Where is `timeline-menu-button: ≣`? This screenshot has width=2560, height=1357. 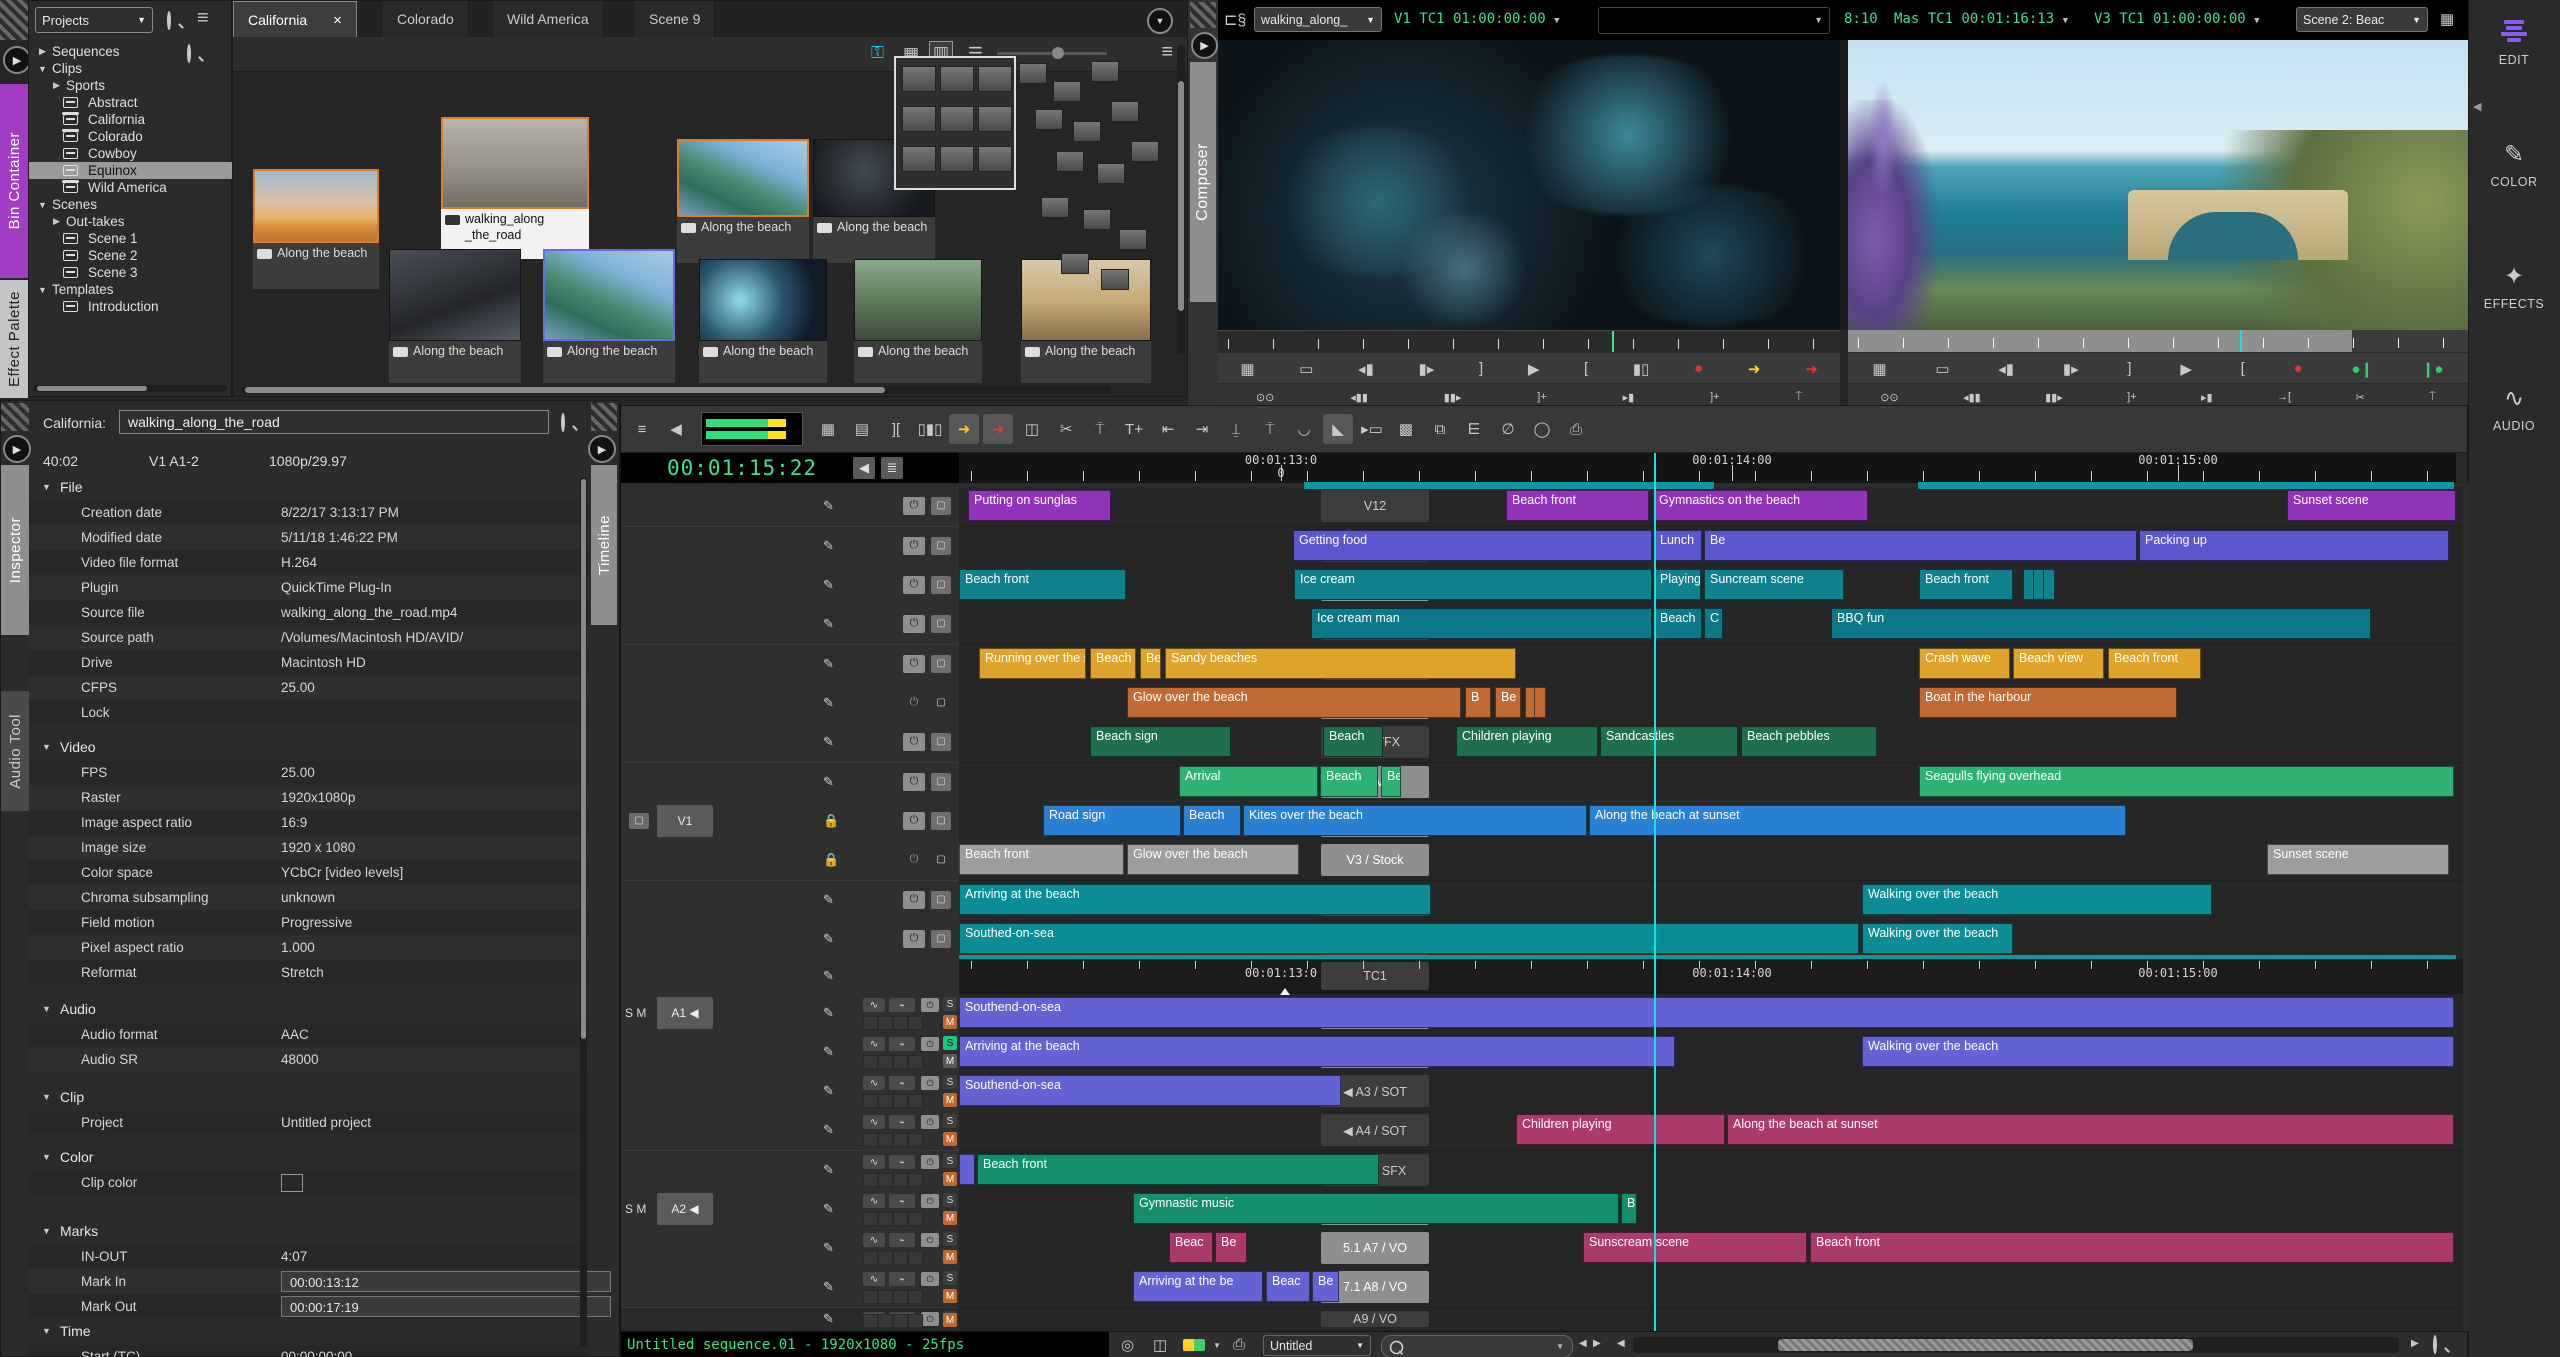 timeline-menu-button: ≣ is located at coordinates (892, 468).